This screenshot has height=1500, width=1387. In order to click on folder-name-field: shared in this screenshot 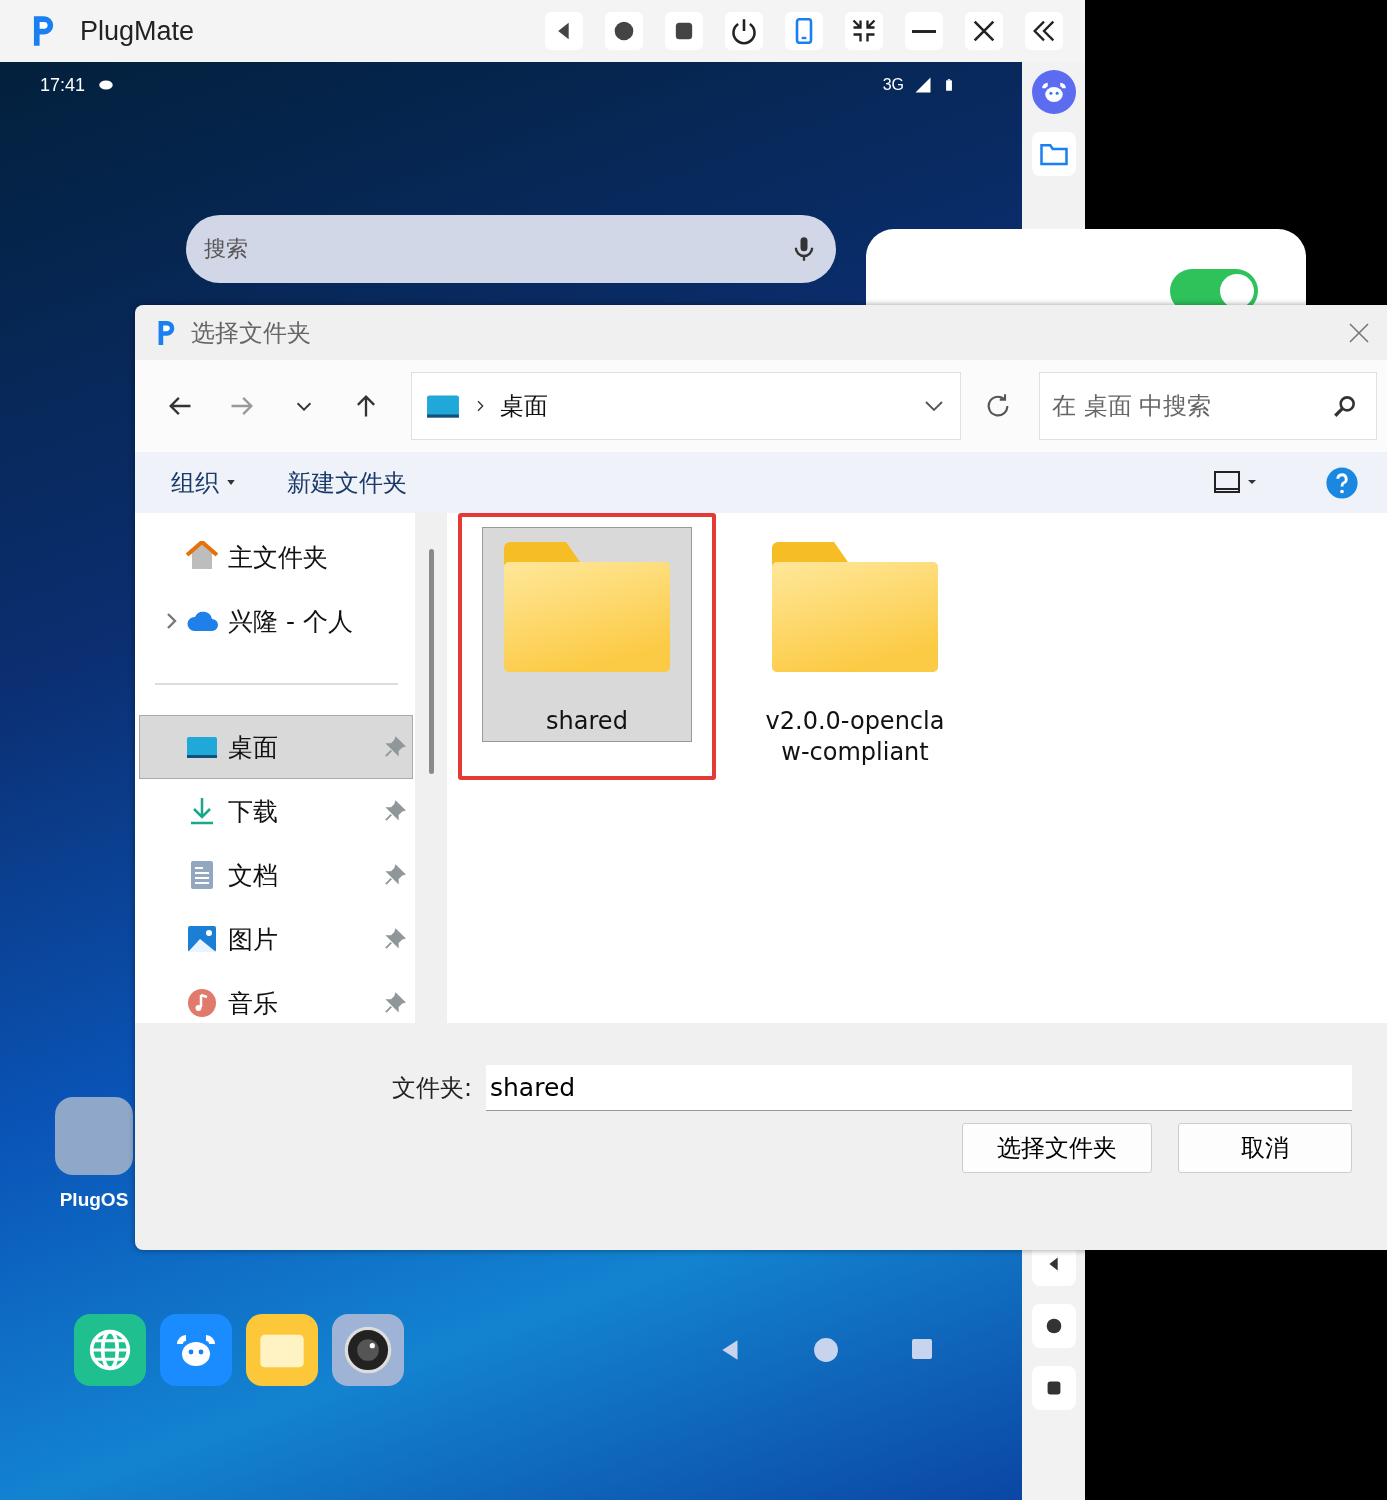, I will do `click(919, 1088)`.